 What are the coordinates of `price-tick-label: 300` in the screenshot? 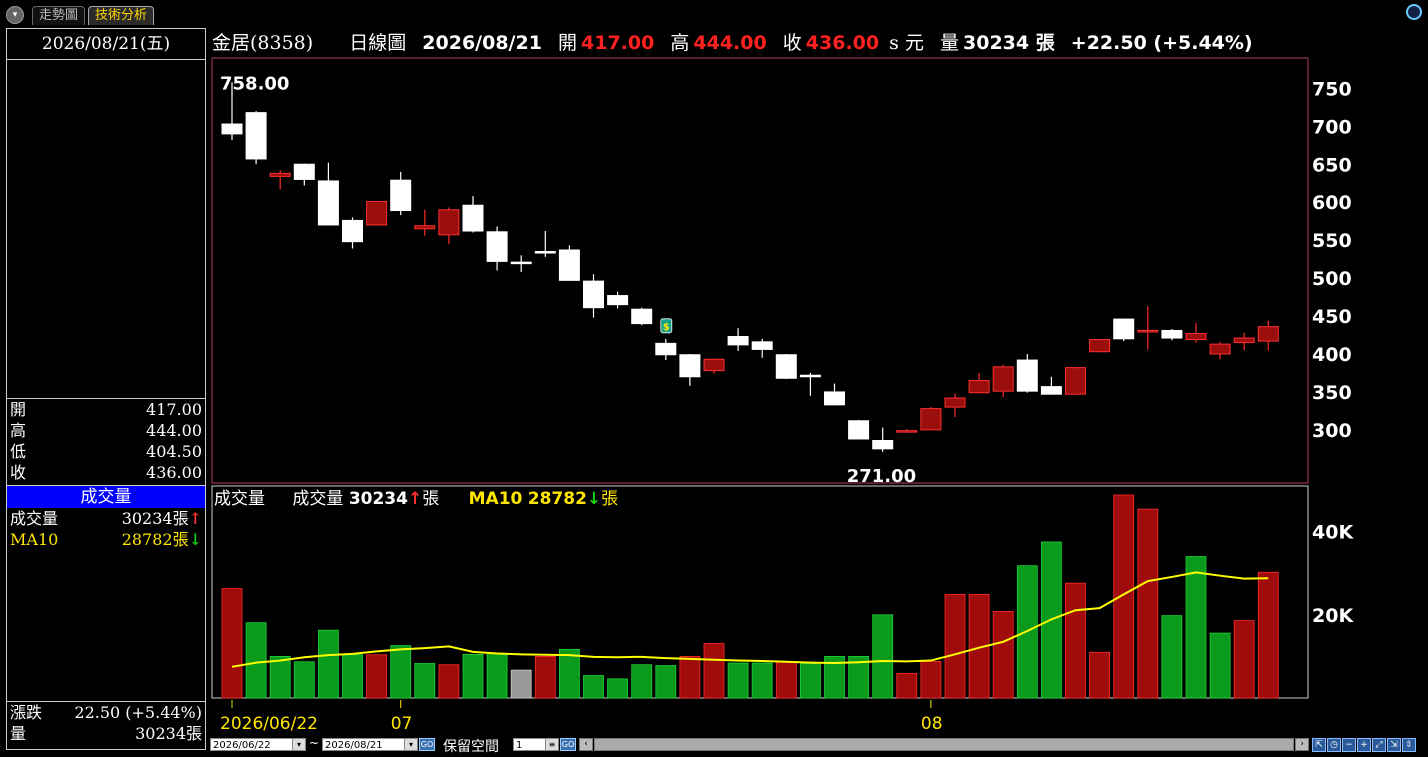 It's located at (1332, 431).